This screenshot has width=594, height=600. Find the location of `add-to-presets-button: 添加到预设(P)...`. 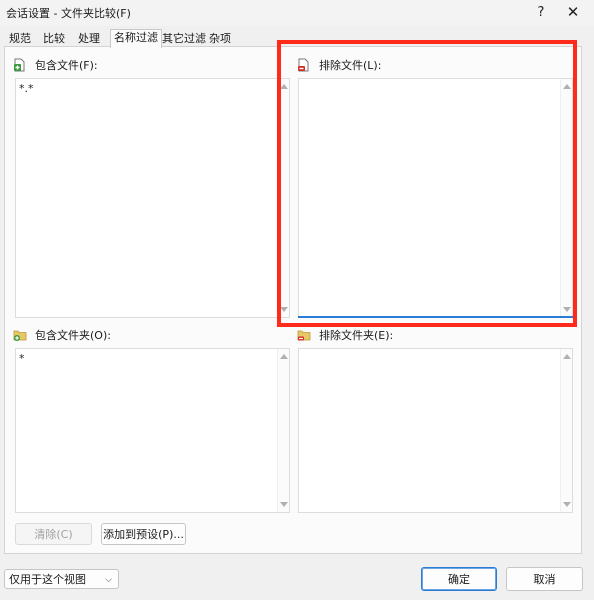

add-to-presets-button: 添加到预设(P)... is located at coordinates (143, 534).